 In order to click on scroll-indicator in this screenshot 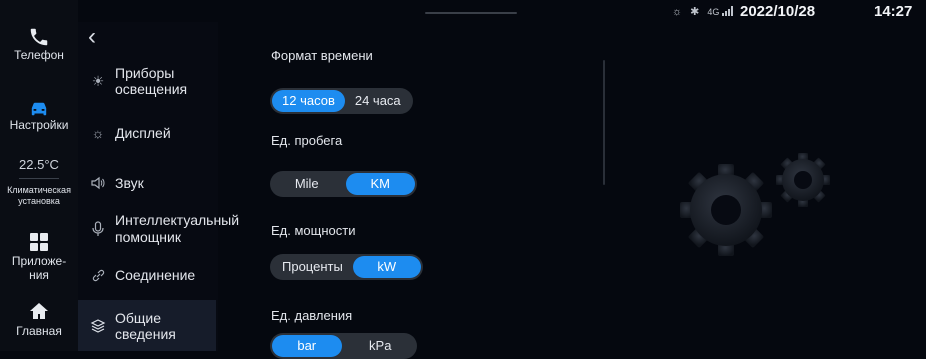, I will do `click(604, 122)`.